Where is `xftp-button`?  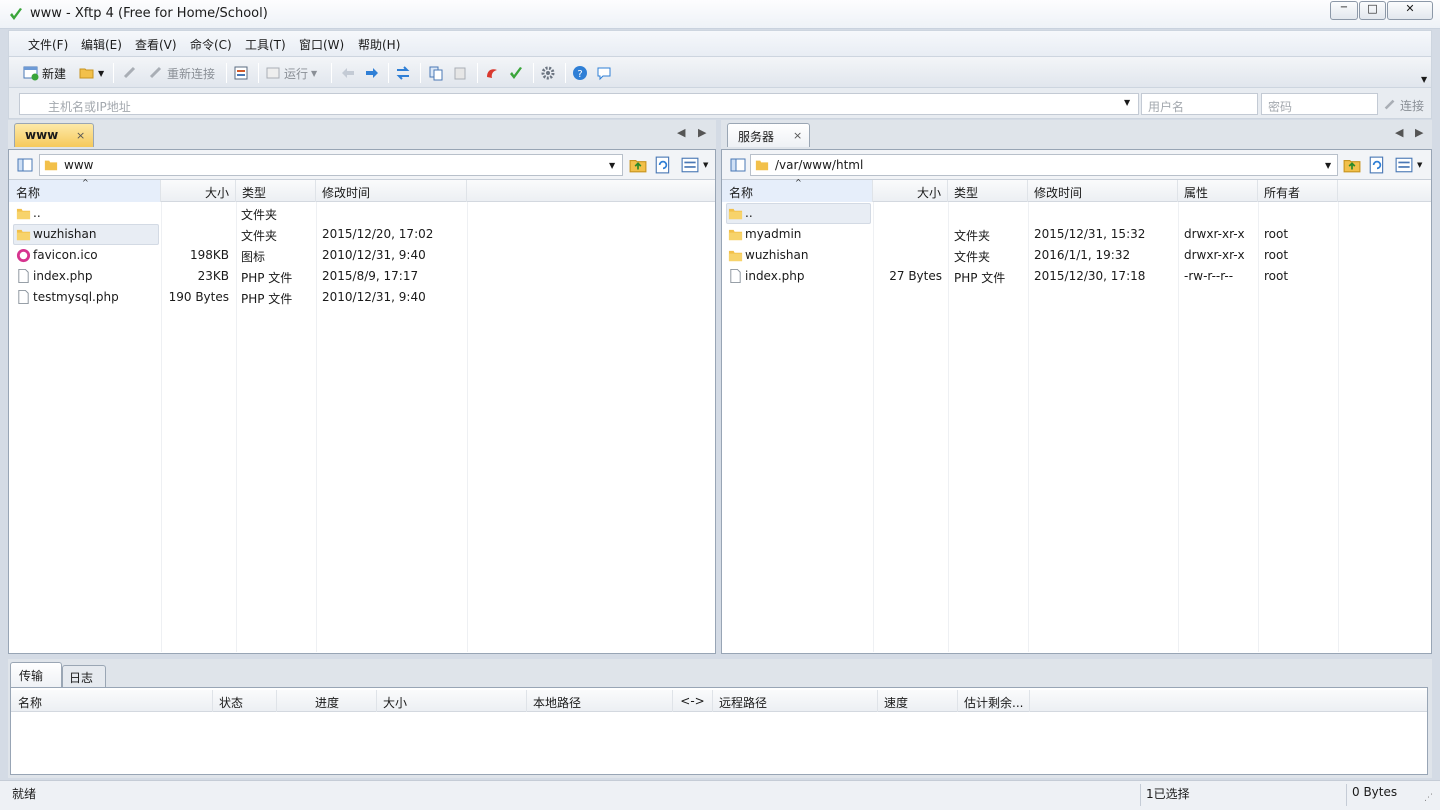
xftp-button is located at coordinates (516, 73).